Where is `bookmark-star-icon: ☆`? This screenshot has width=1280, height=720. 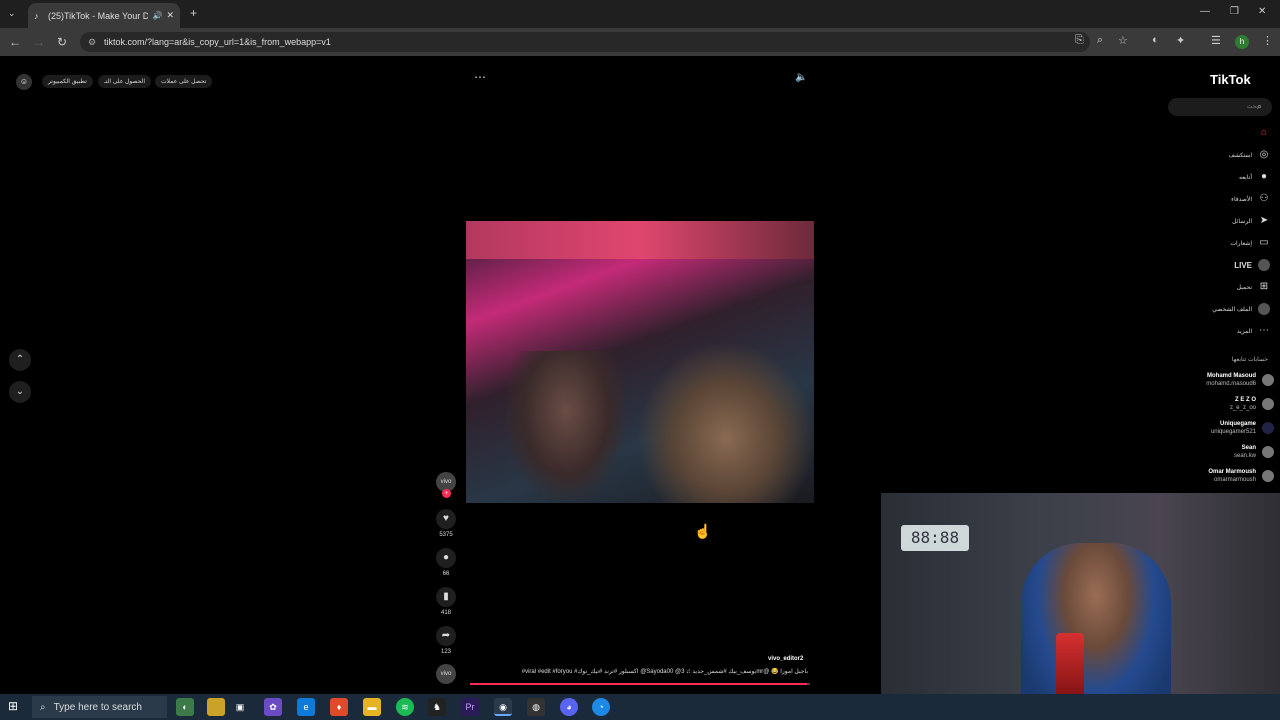
bookmark-star-icon: ☆ is located at coordinates (1123, 40).